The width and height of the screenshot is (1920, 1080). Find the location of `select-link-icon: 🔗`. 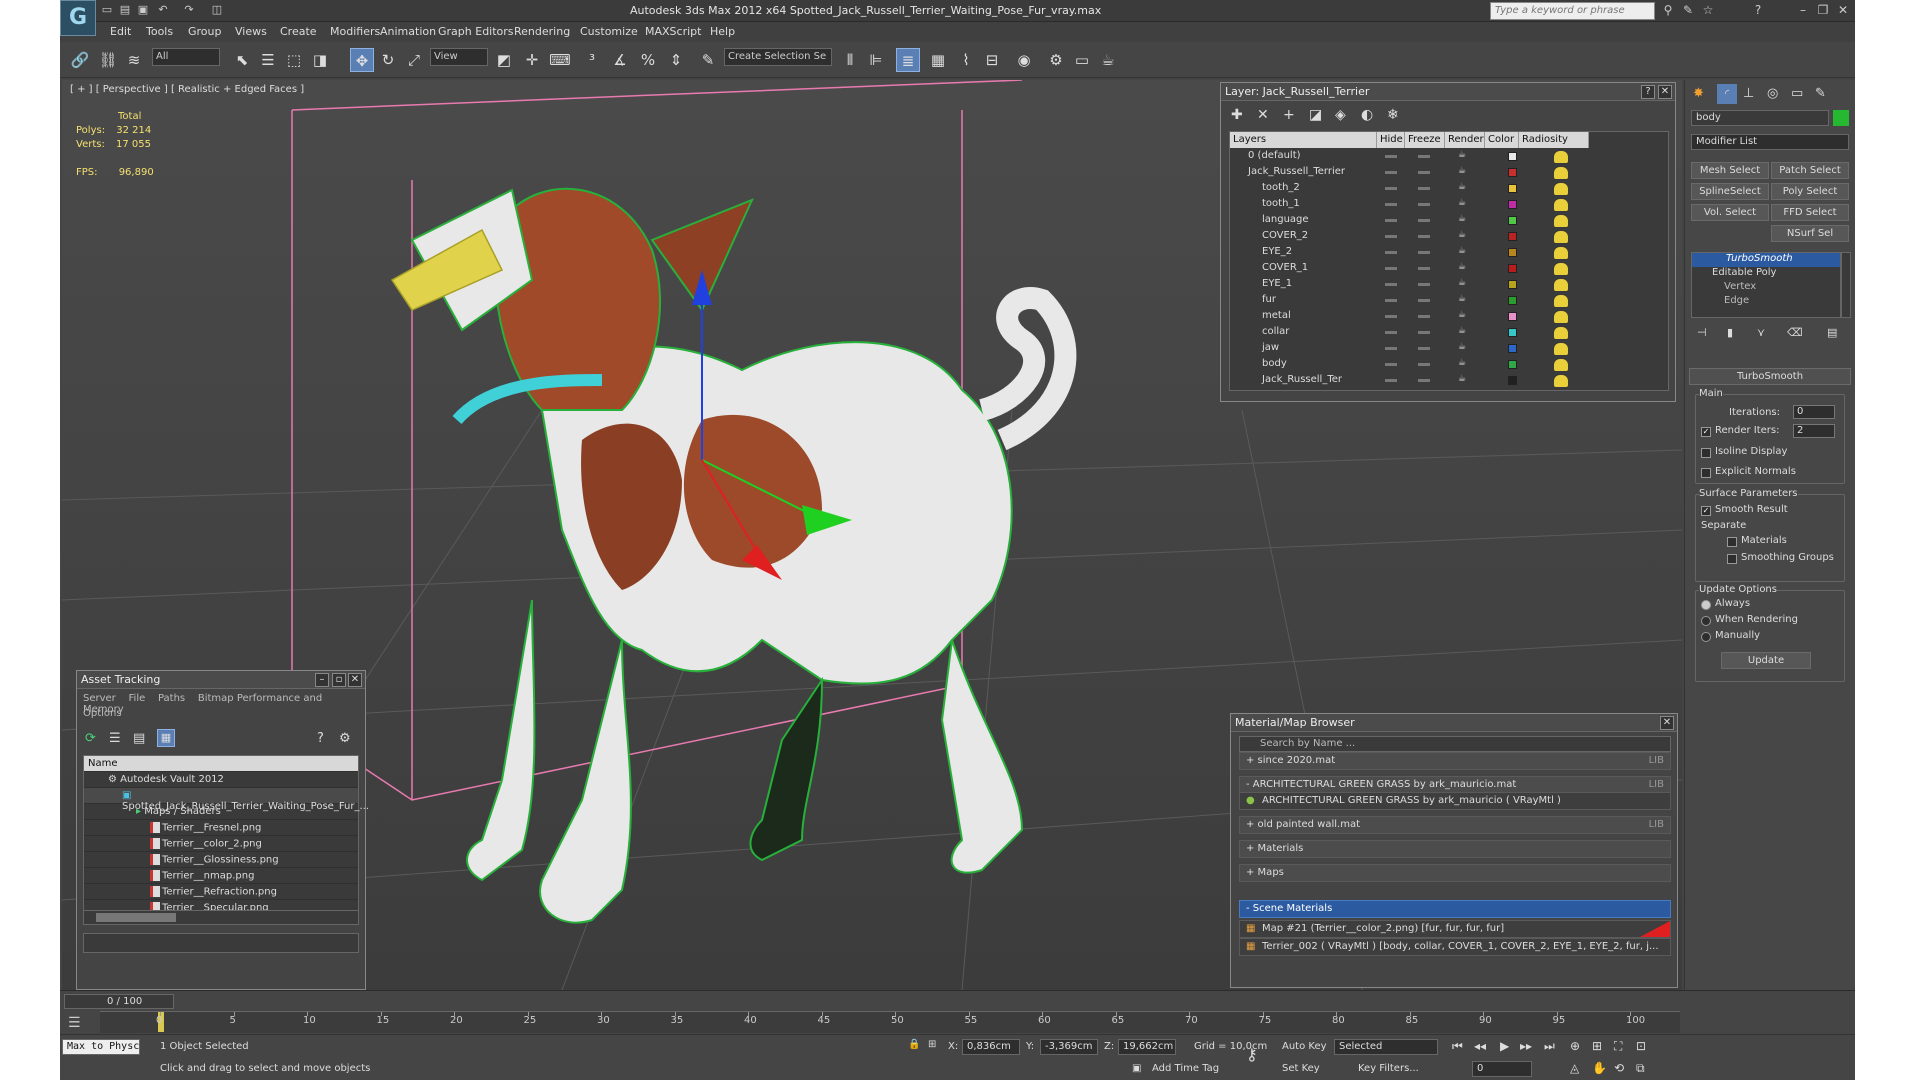

select-link-icon: 🔗 is located at coordinates (80, 60).